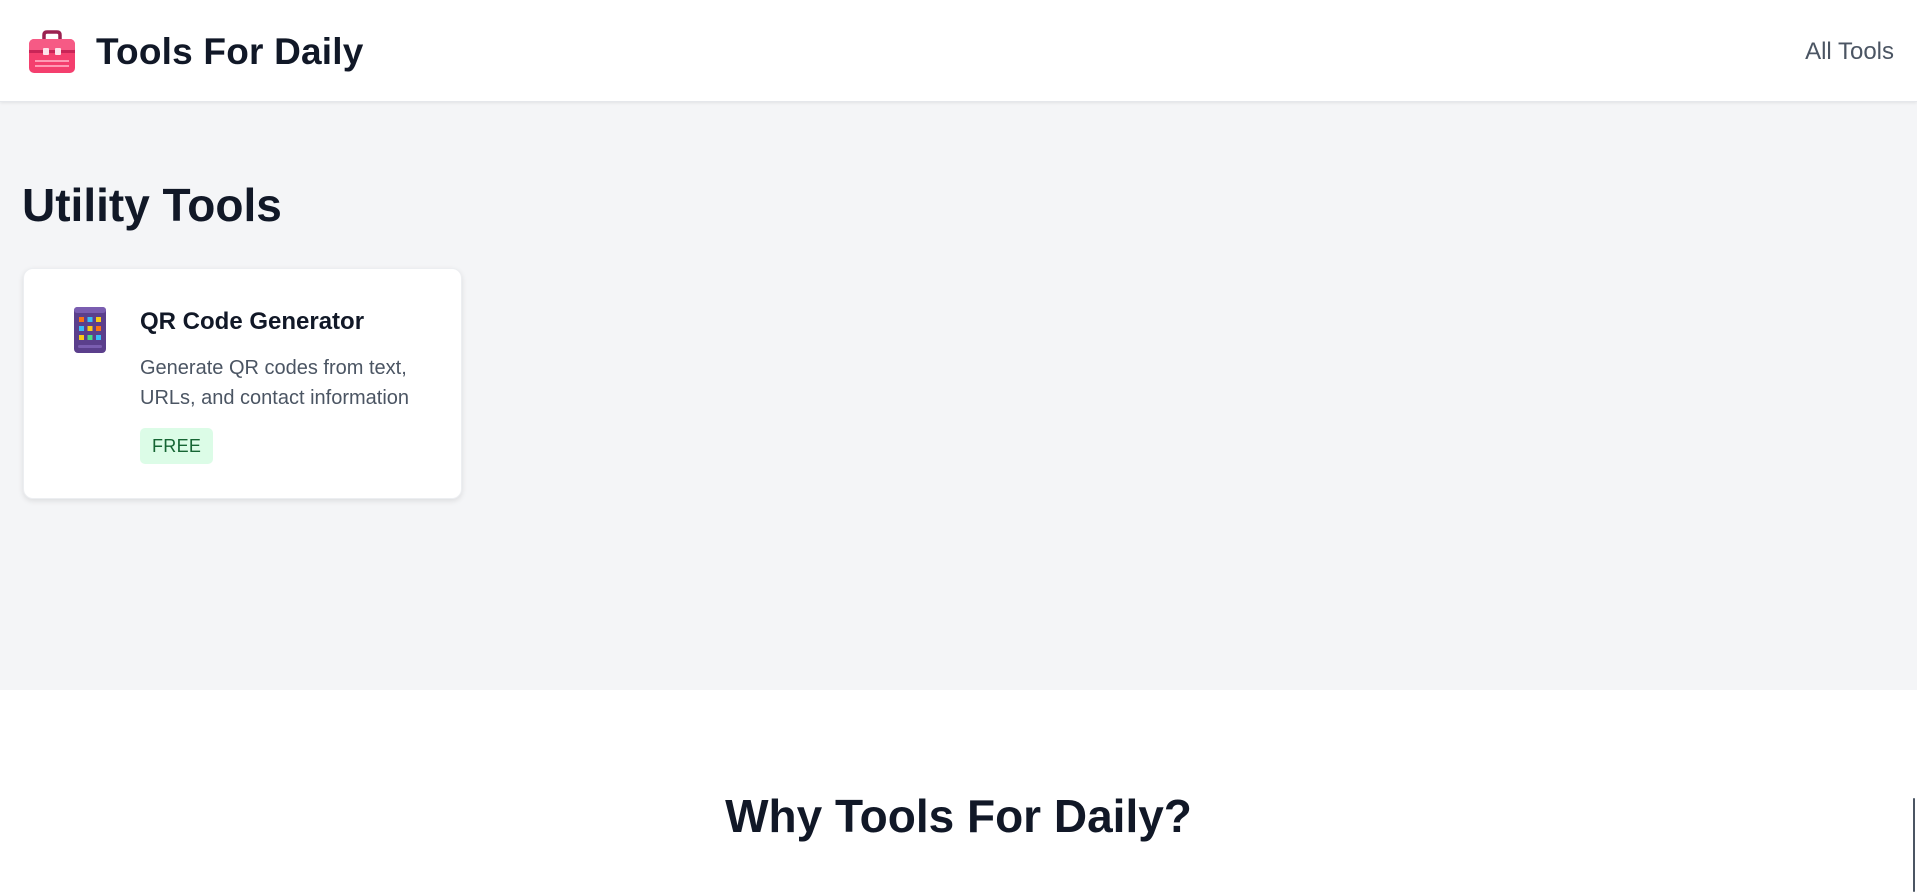 The image size is (1917, 892). I want to click on scrollbar-thumb, so click(1914, 845).